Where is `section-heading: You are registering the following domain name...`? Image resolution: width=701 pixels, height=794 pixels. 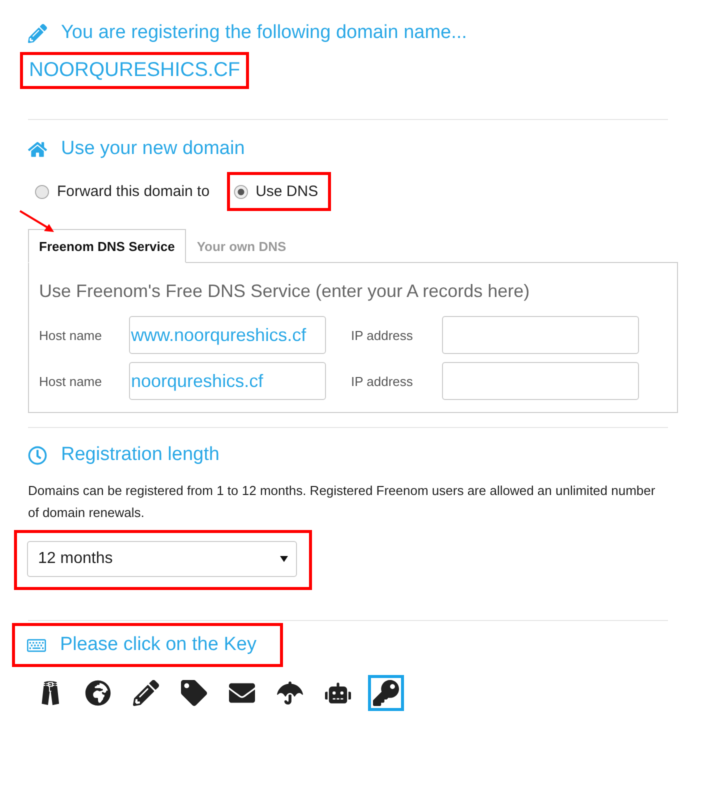
section-heading: You are registering the following domain name... is located at coordinates (264, 33).